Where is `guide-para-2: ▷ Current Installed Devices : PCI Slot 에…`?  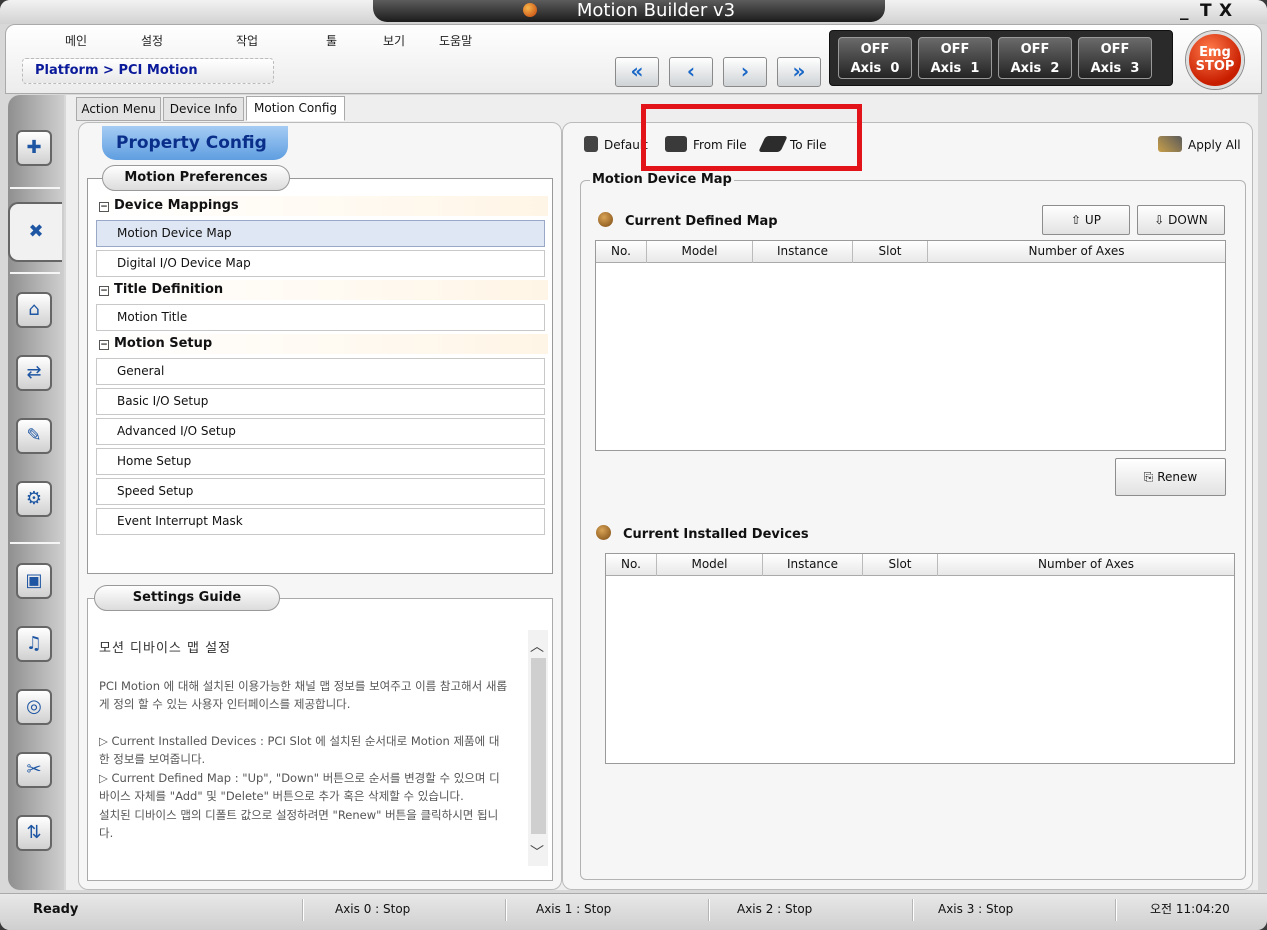 guide-para-2: ▷ Current Installed Devices : PCI Slot 에… is located at coordinates (299, 750).